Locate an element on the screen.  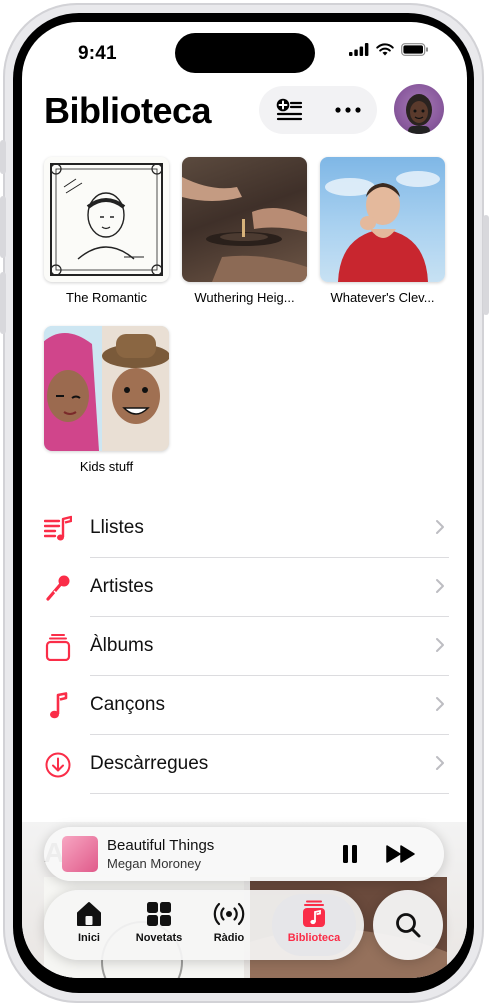
romantic-cover-art is located at coordinates (106, 219).